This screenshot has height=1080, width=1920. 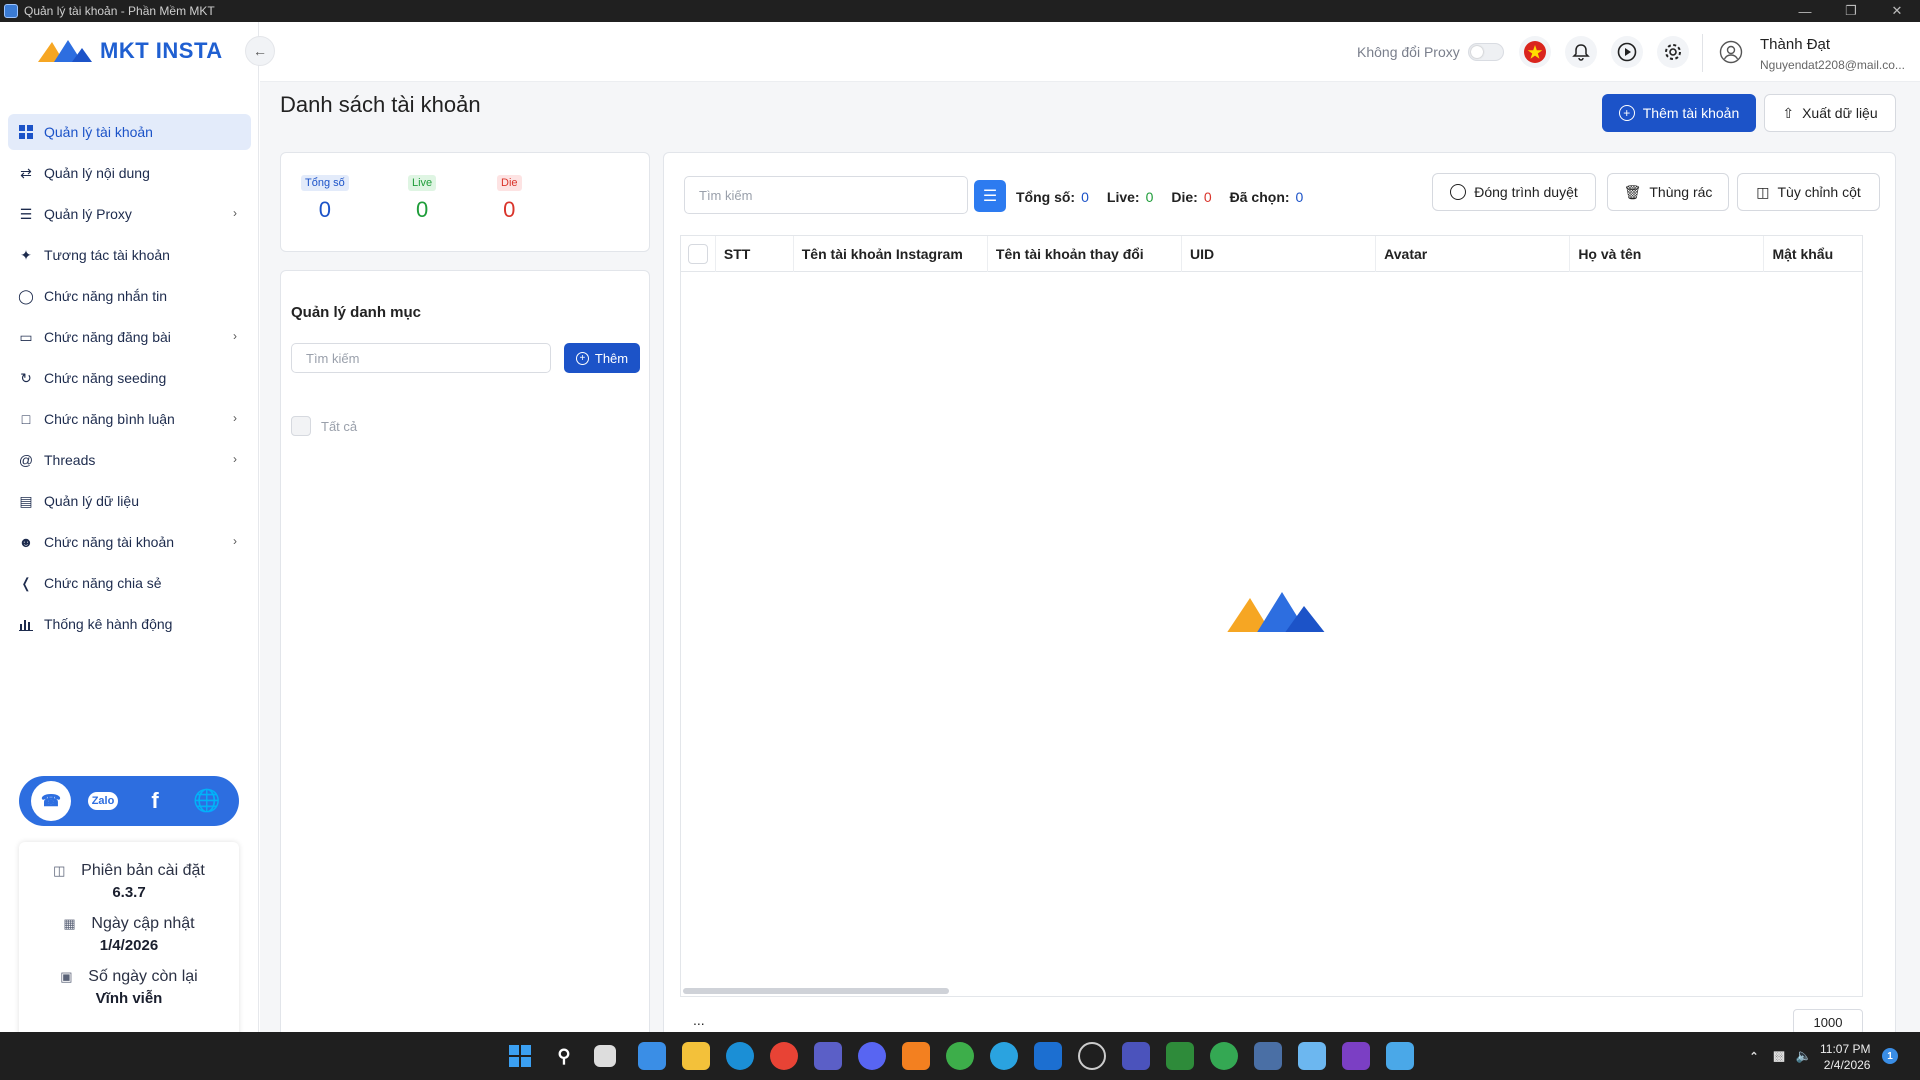 I want to click on export-button: ⇧ Xuất dữ liệu, so click(x=1830, y=113).